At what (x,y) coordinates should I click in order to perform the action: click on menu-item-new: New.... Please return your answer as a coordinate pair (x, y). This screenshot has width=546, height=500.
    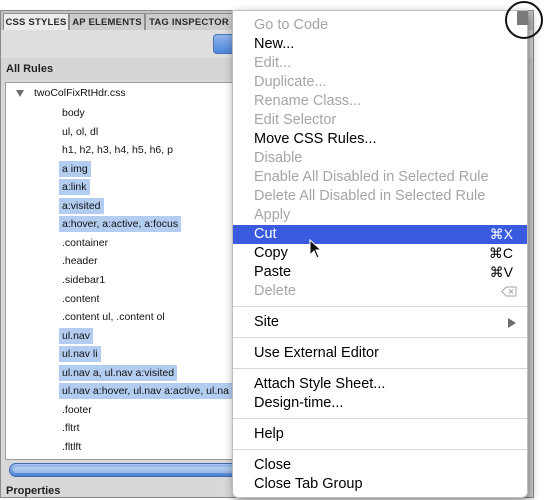
    Looking at the image, I should click on (380, 44).